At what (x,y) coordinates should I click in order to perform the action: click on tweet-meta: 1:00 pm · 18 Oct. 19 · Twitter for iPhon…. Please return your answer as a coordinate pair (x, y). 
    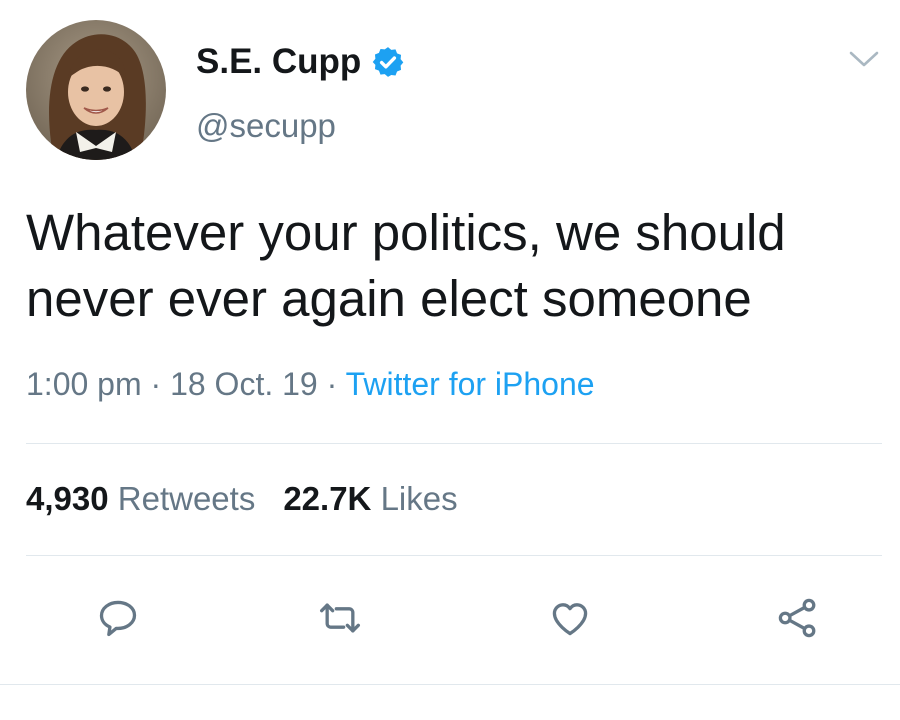
    Looking at the image, I should click on (310, 384).